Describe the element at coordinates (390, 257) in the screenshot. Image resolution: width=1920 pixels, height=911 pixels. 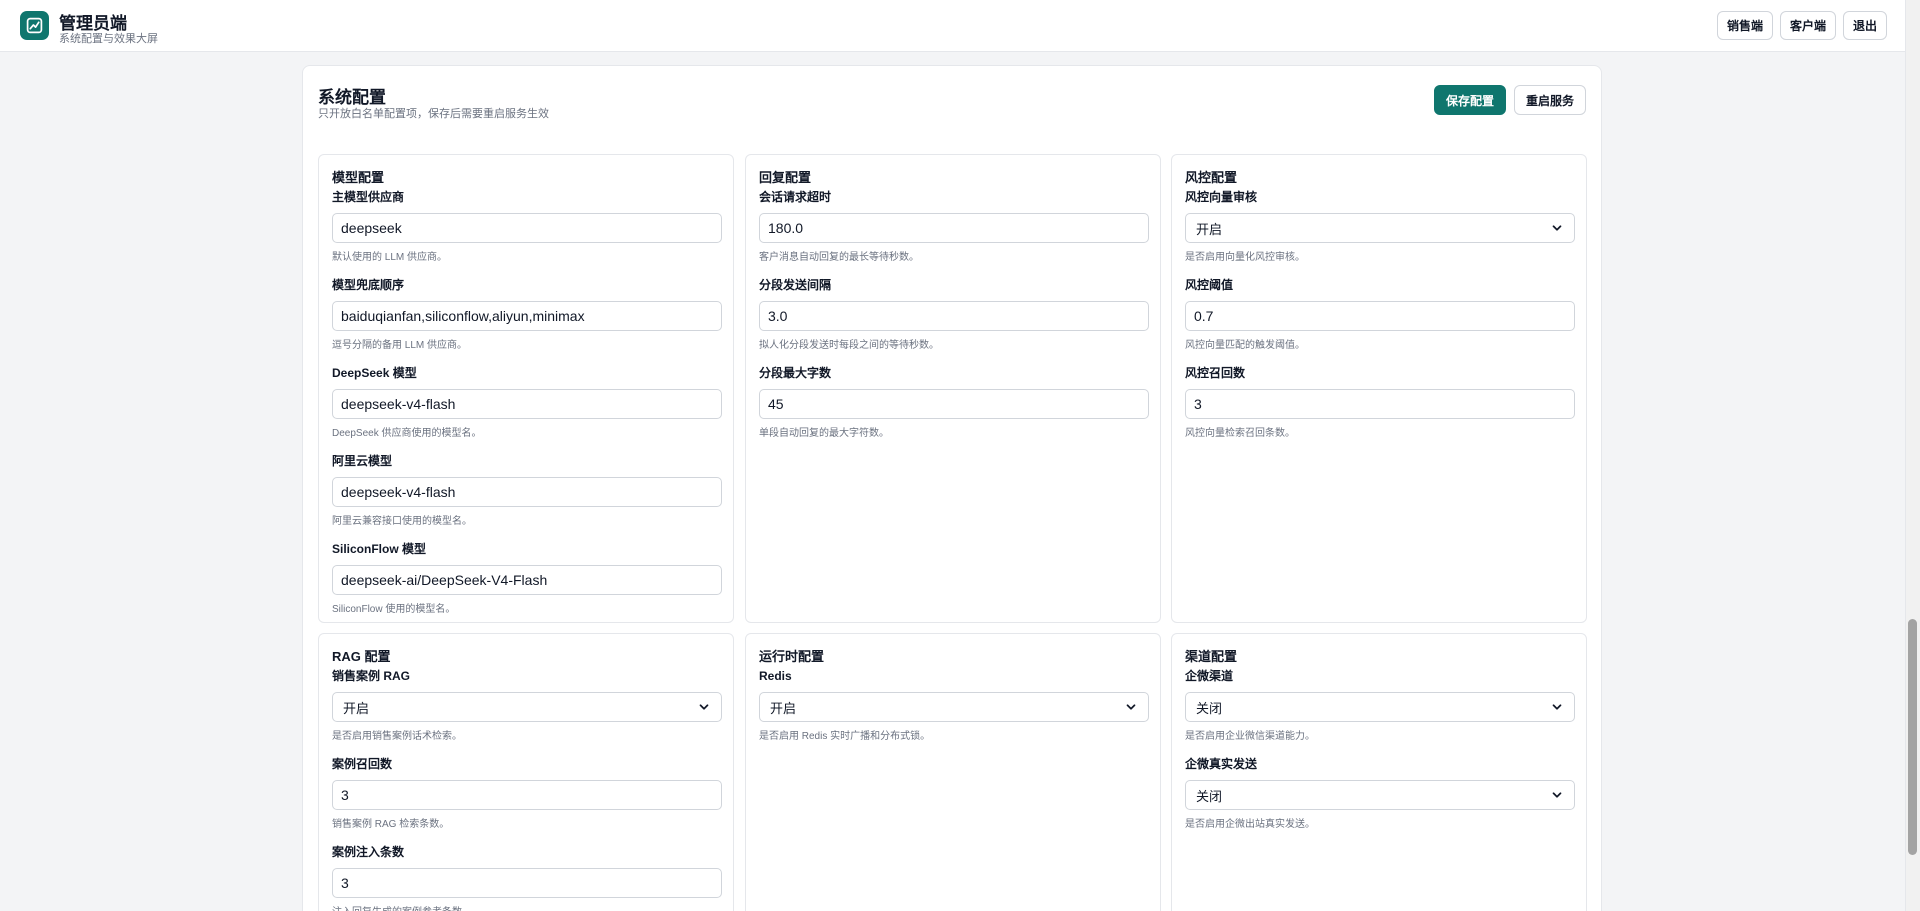
I see `field-help: 默认使用的 LLM 供应商。` at that location.